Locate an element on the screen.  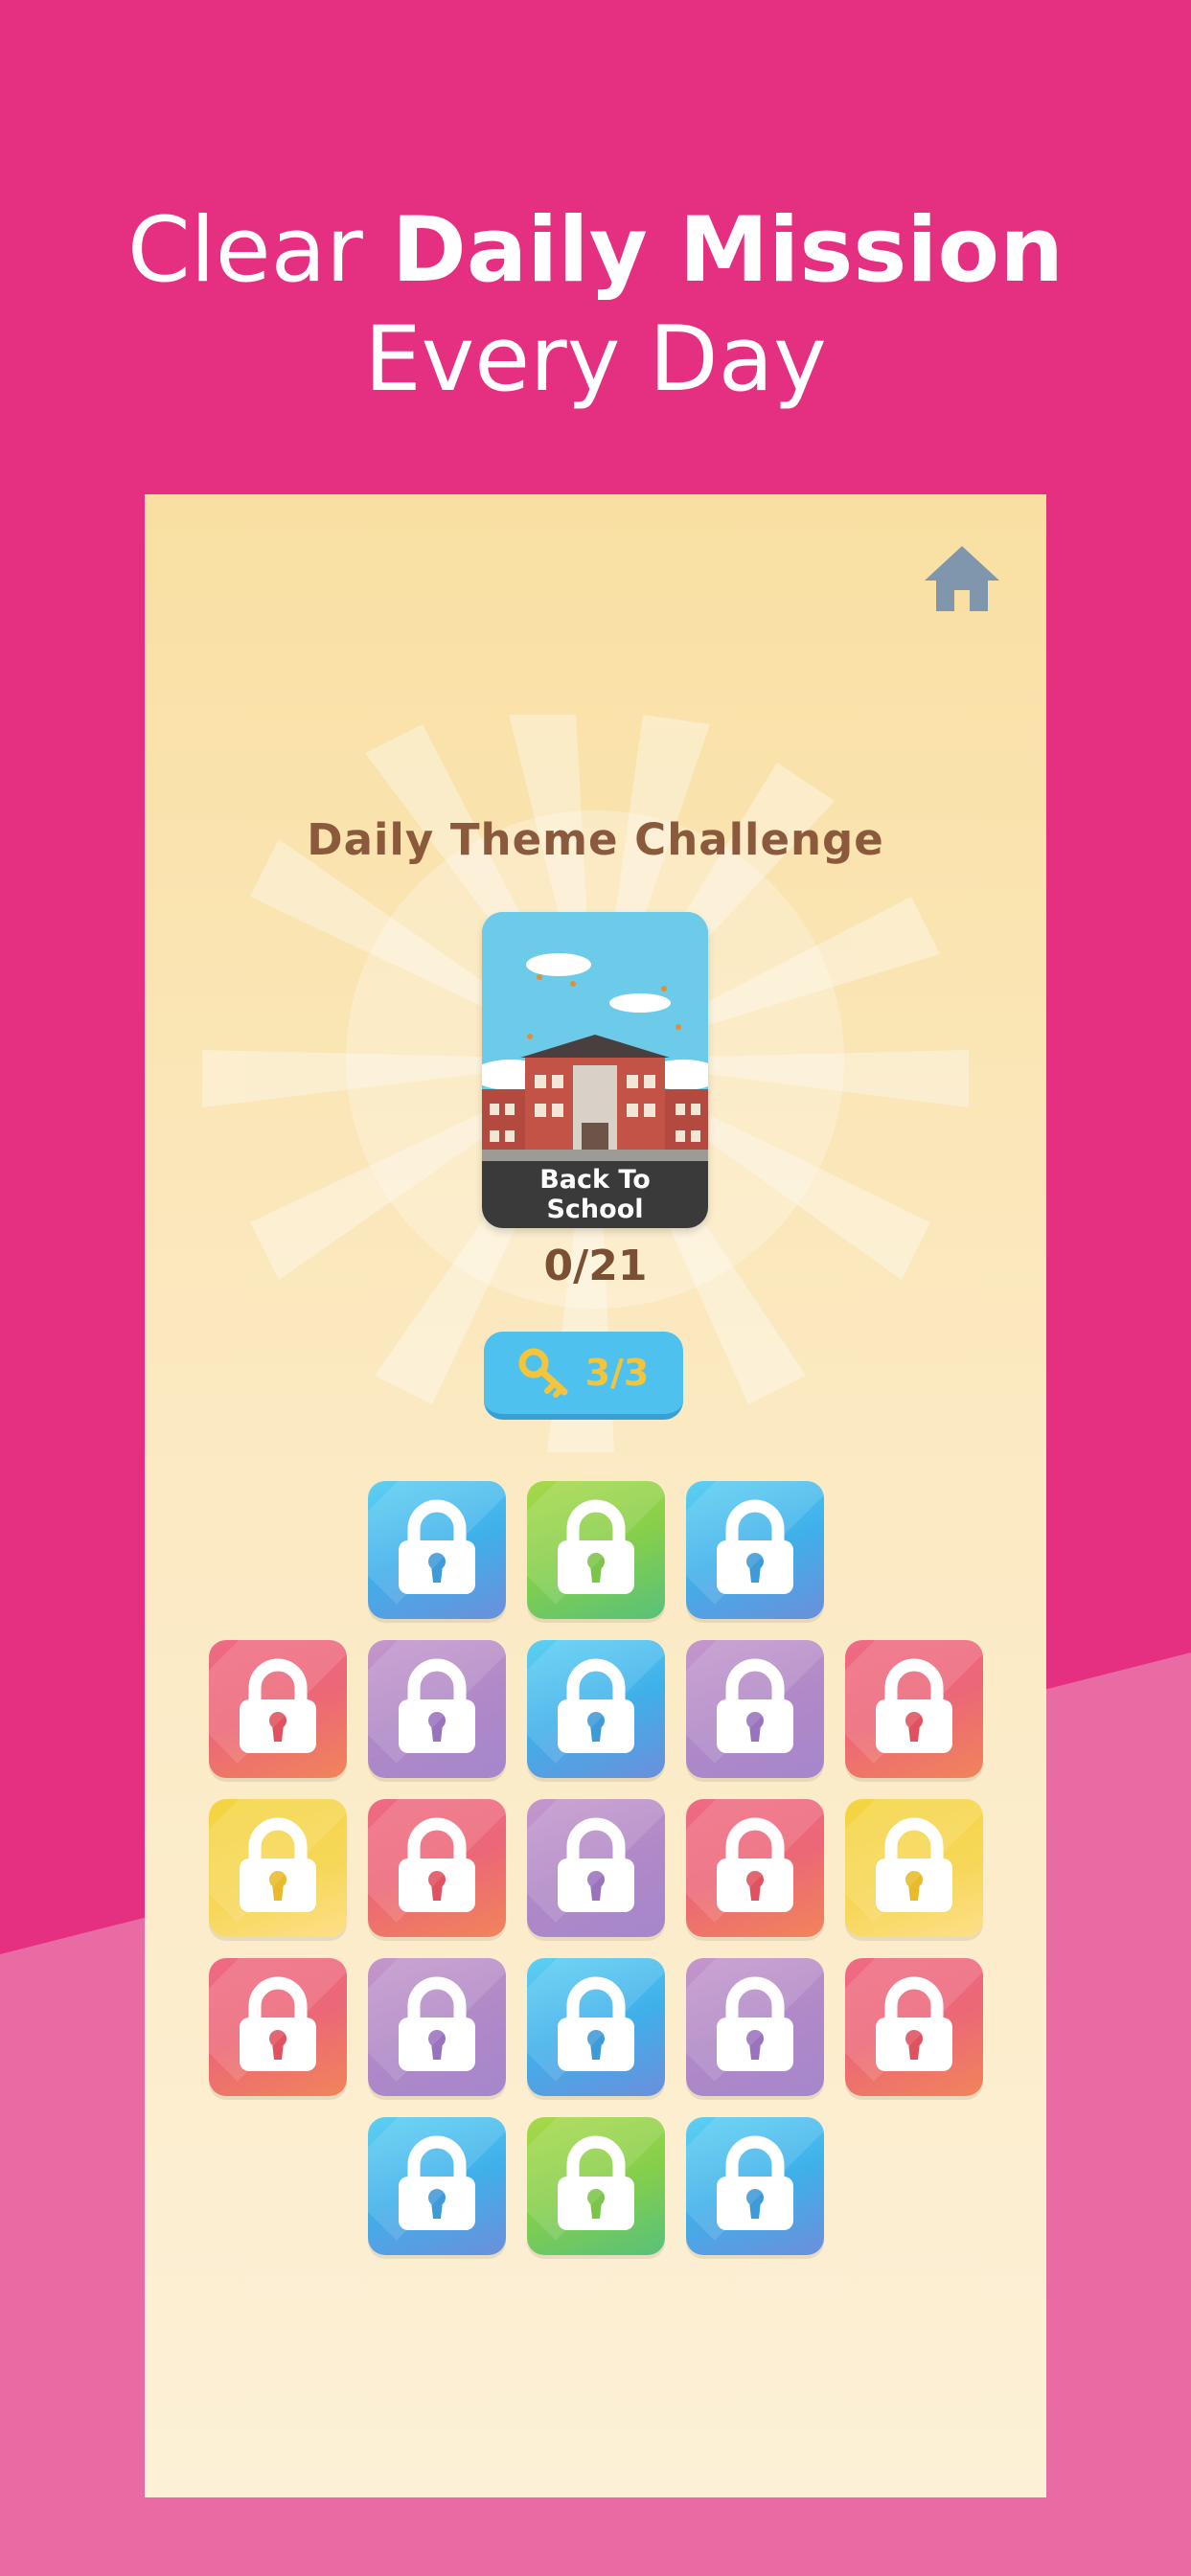
theme-card: Back To School is located at coordinates (595, 1070).